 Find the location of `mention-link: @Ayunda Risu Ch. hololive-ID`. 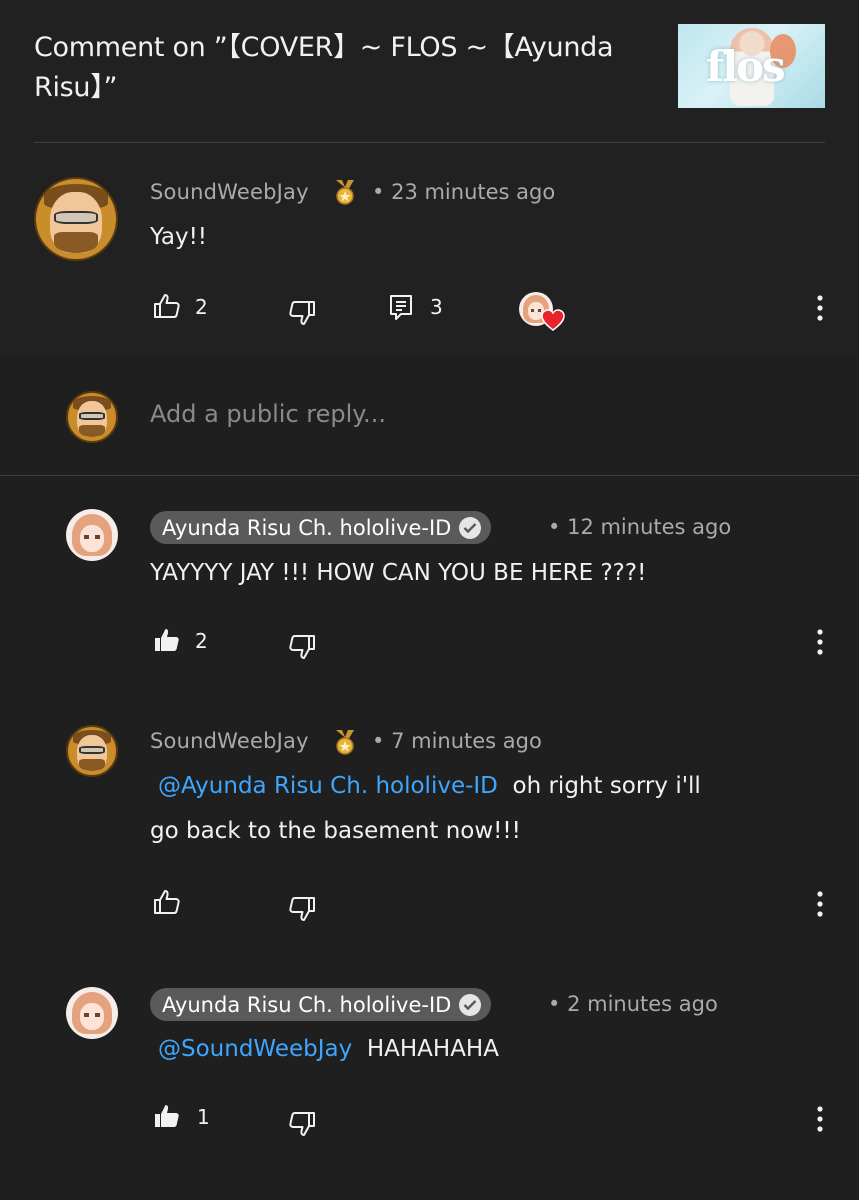

mention-link: @Ayunda Risu Ch. hololive-ID is located at coordinates (328, 786).